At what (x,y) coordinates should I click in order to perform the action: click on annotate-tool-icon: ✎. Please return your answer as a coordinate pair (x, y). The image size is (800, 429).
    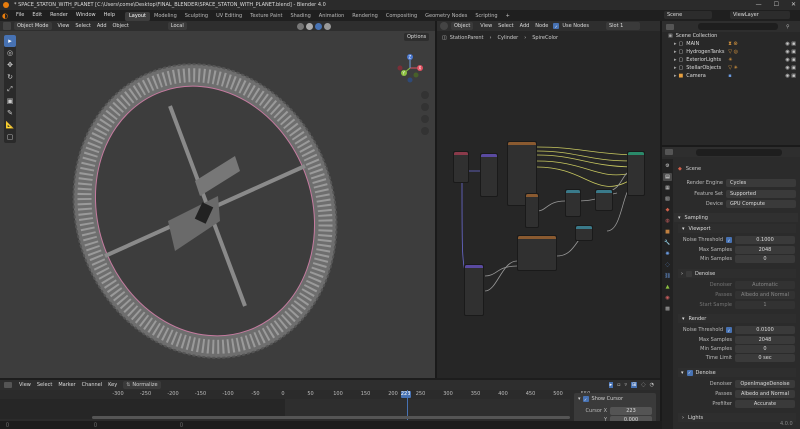
    Looking at the image, I should click on (10, 113).